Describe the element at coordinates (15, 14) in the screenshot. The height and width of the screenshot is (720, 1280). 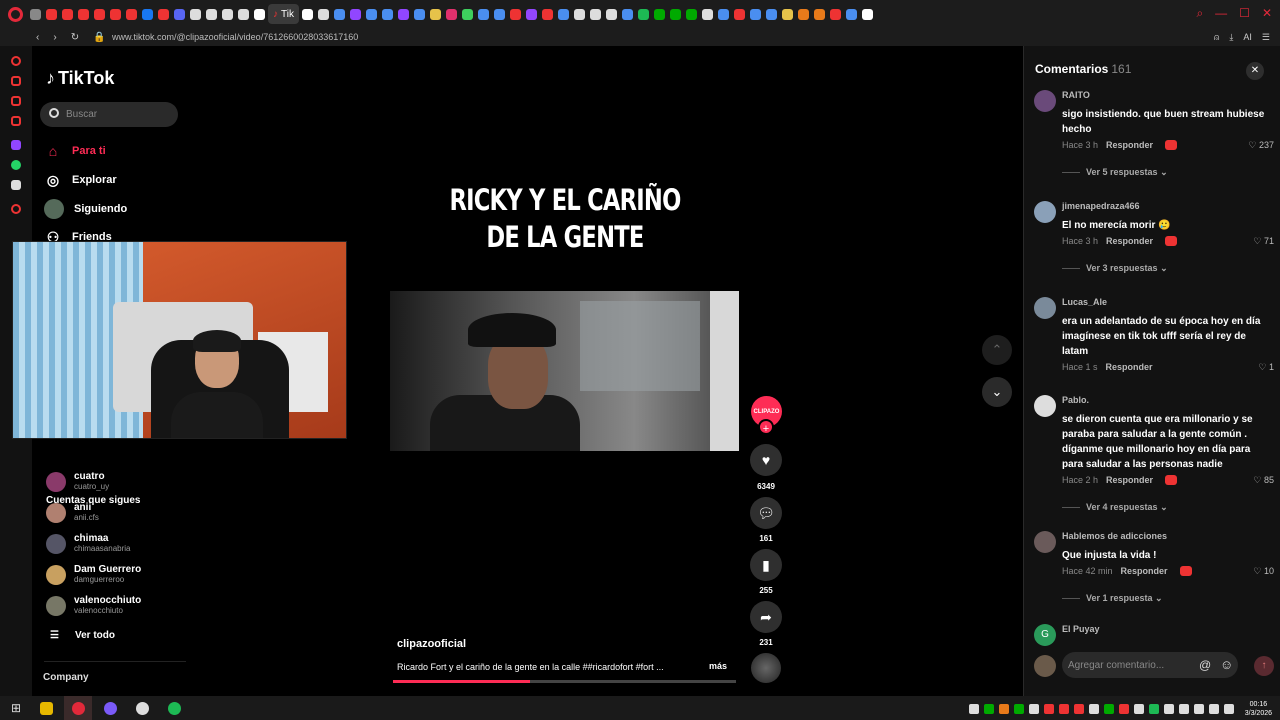
I see `opera-logo-icon` at that location.